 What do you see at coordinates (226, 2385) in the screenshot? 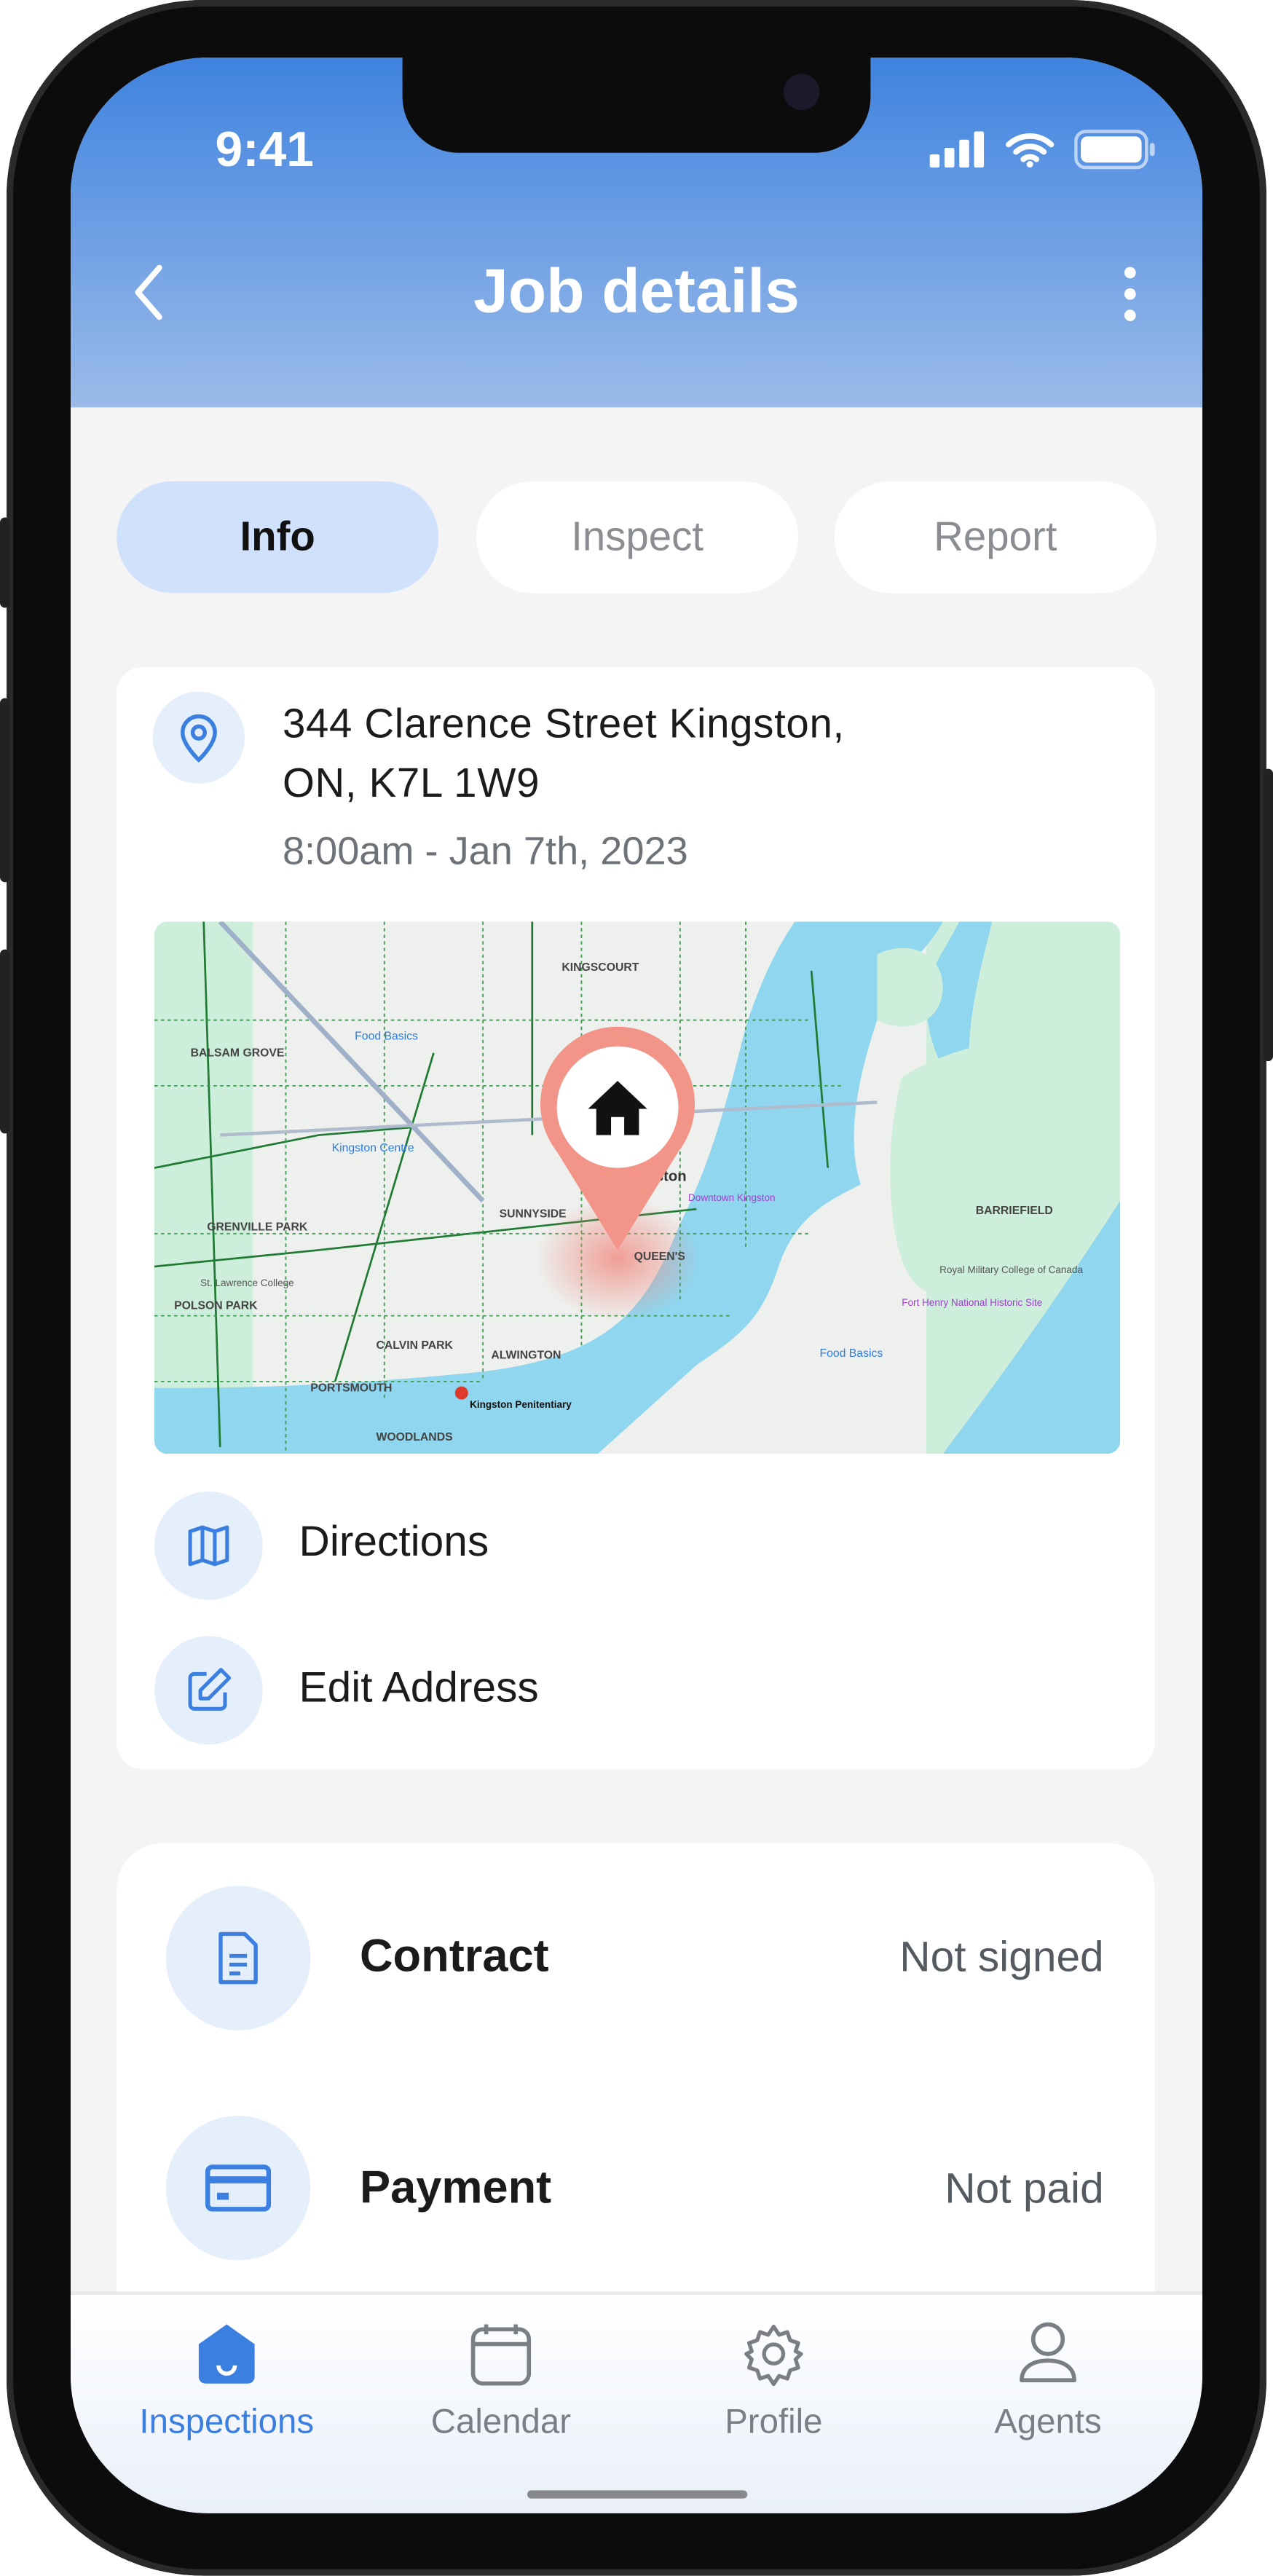
I see `nav-inspections: Inspections` at bounding box center [226, 2385].